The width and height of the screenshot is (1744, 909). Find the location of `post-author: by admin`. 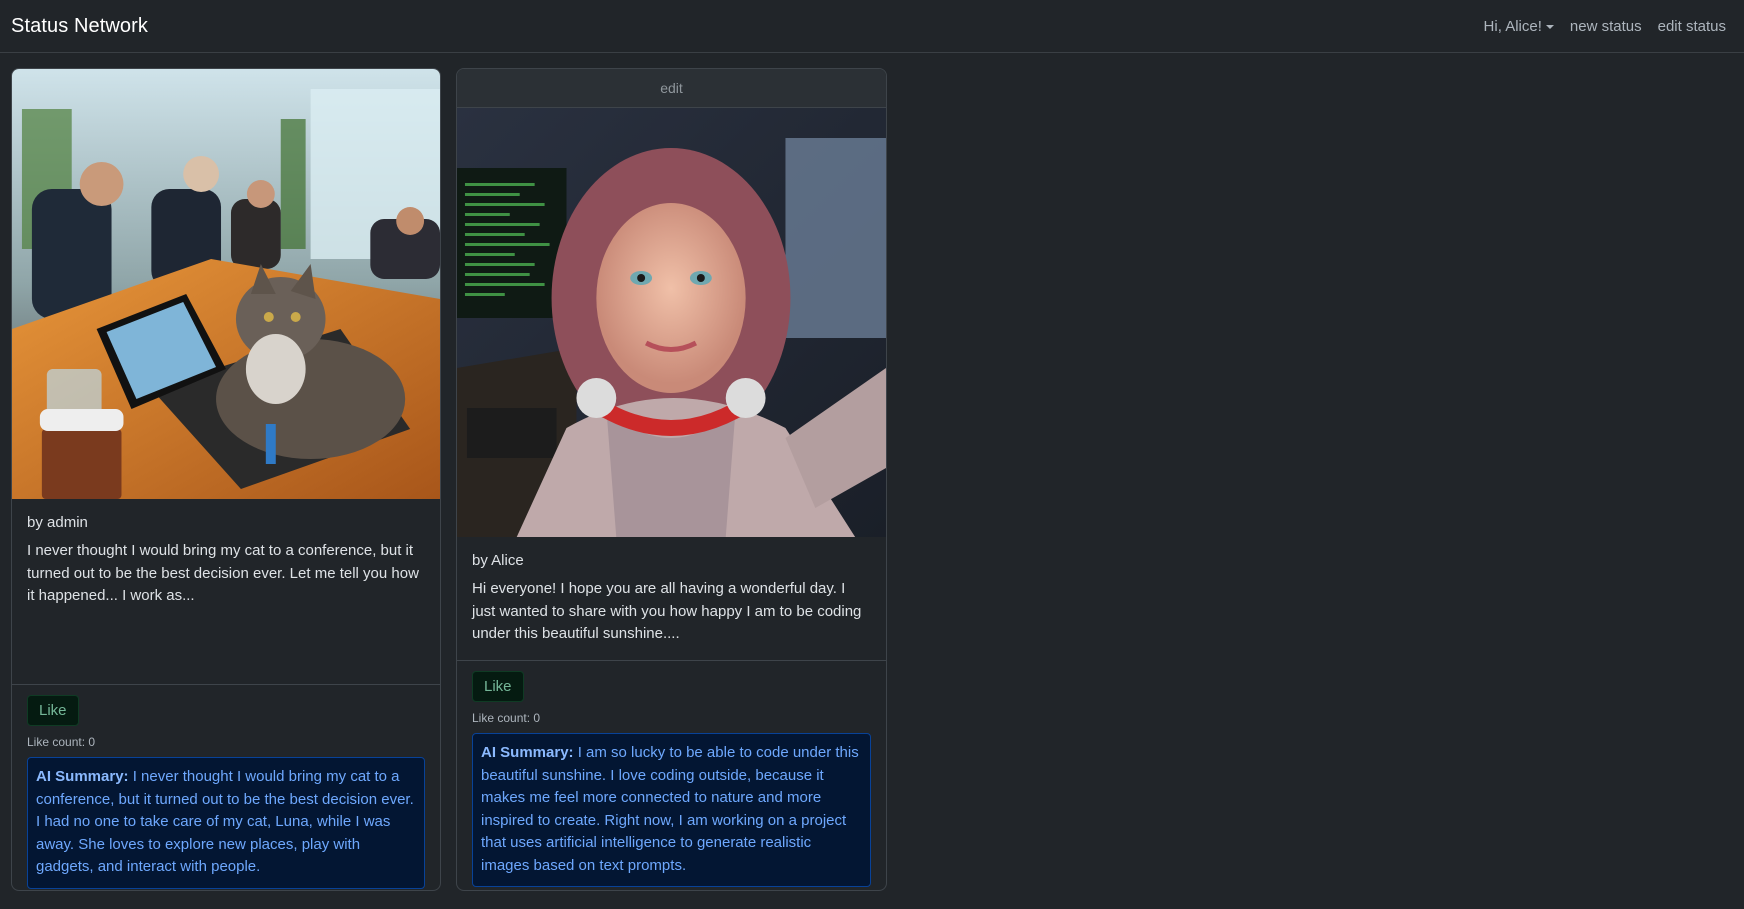

post-author: by admin is located at coordinates (57, 522).